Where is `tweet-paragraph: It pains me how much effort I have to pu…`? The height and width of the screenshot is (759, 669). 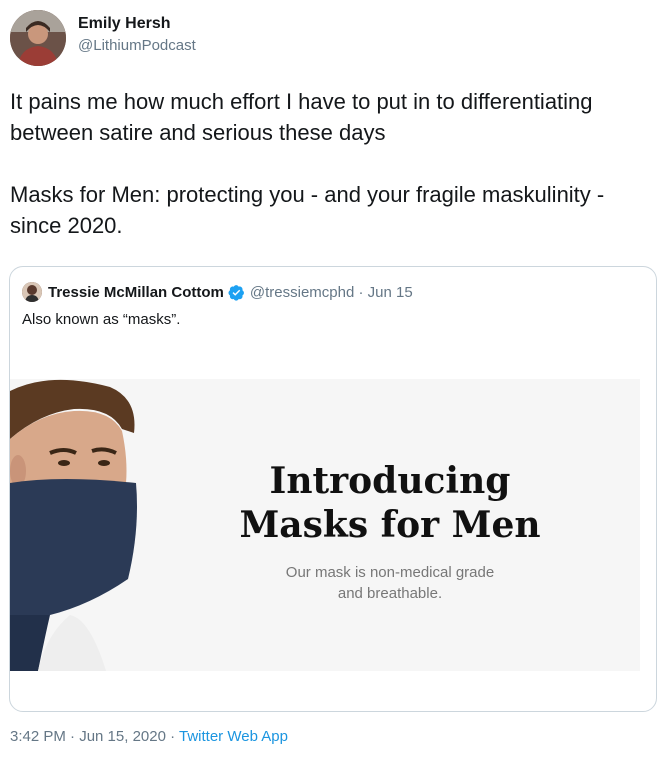 tweet-paragraph: It pains me how much effort I have to pu… is located at coordinates (301, 117).